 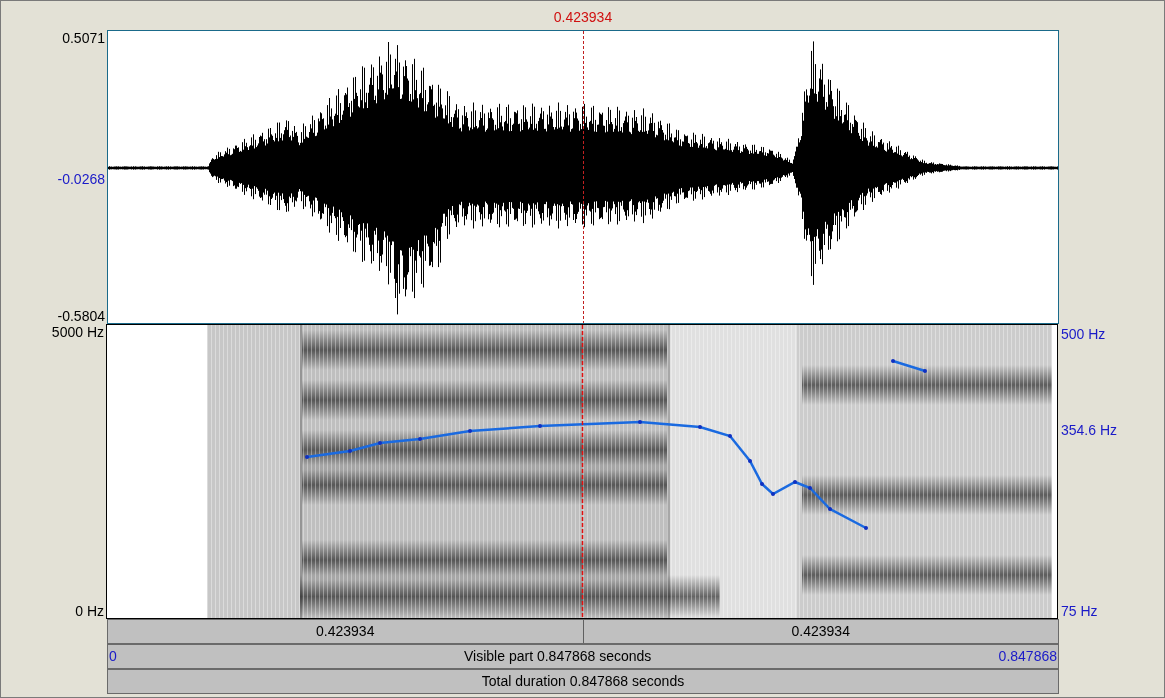 I want to click on cursor-time: 0.423934, so click(x=583, y=17).